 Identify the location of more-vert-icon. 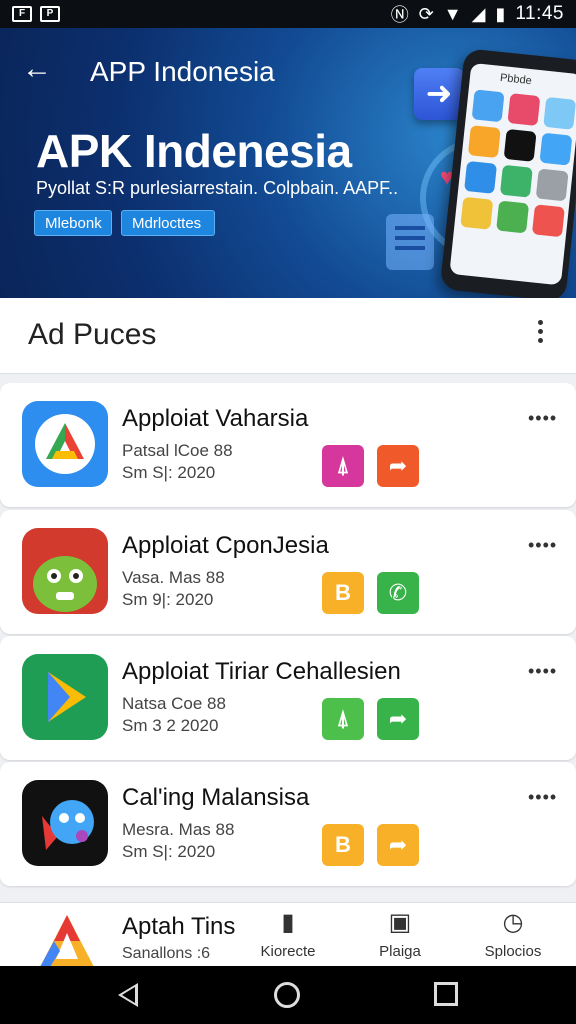
(540, 334).